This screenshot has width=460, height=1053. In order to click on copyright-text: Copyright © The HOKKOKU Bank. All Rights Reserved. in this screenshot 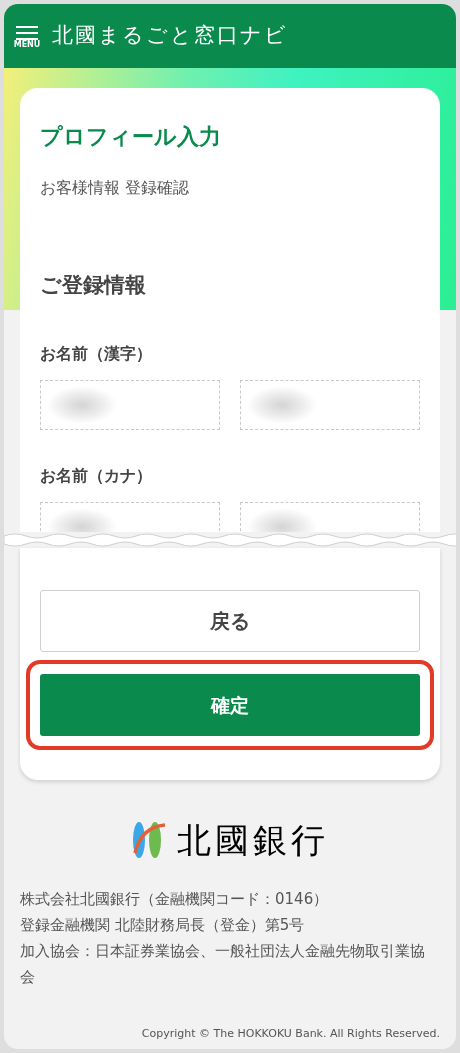, I will do `click(290, 1034)`.